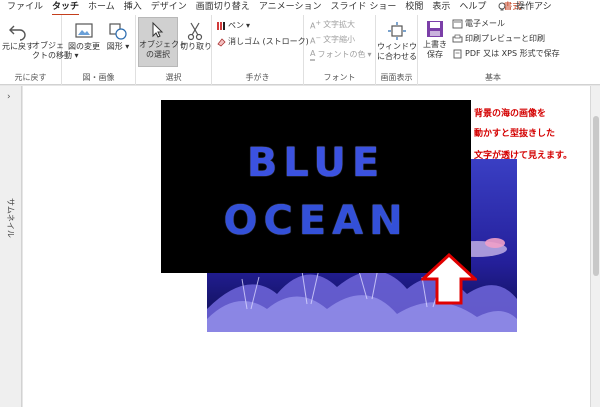 The width and height of the screenshot is (600, 407). Describe the element at coordinates (223, 7) in the screenshot. I see `tab-transitions: 画面切り替え` at that location.